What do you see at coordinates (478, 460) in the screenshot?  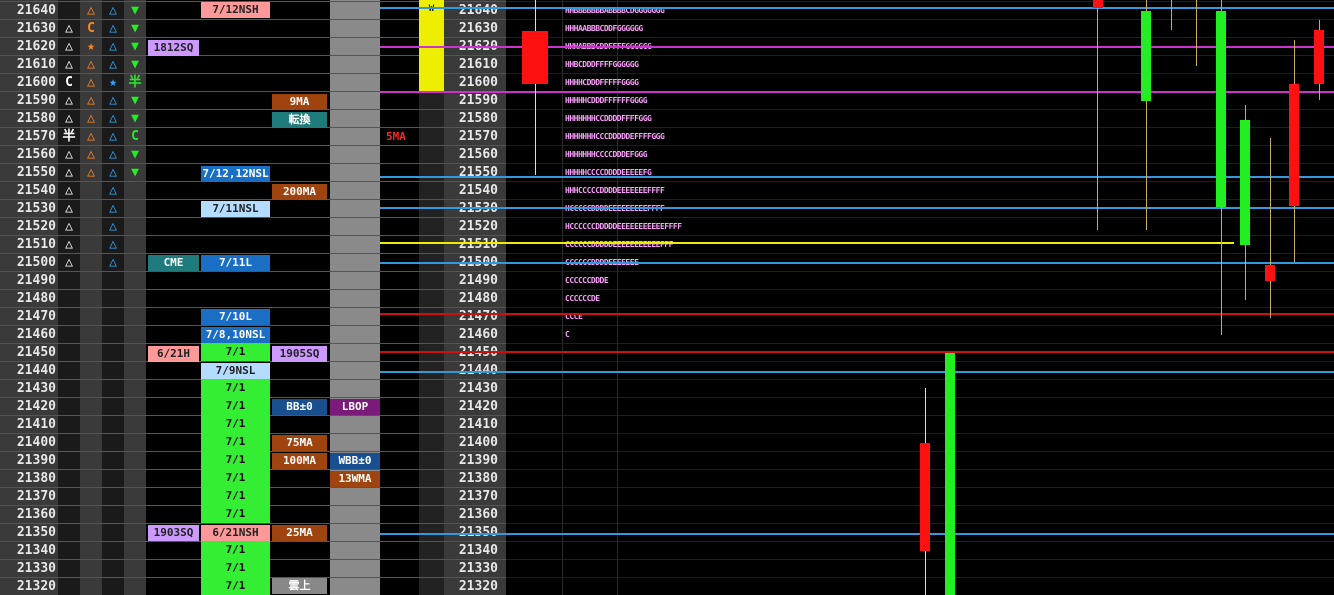 I see `price-label-right: 21390` at bounding box center [478, 460].